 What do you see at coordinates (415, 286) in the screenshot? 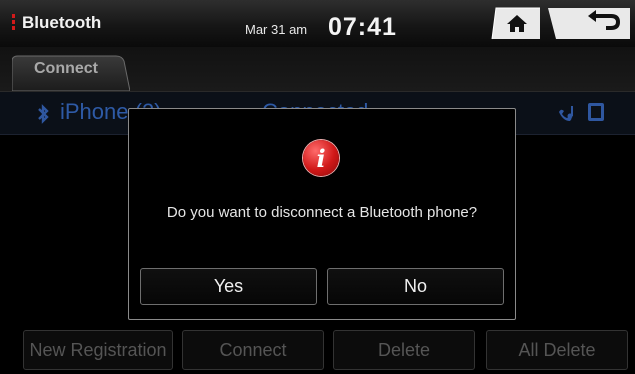
I see `no-button: No` at bounding box center [415, 286].